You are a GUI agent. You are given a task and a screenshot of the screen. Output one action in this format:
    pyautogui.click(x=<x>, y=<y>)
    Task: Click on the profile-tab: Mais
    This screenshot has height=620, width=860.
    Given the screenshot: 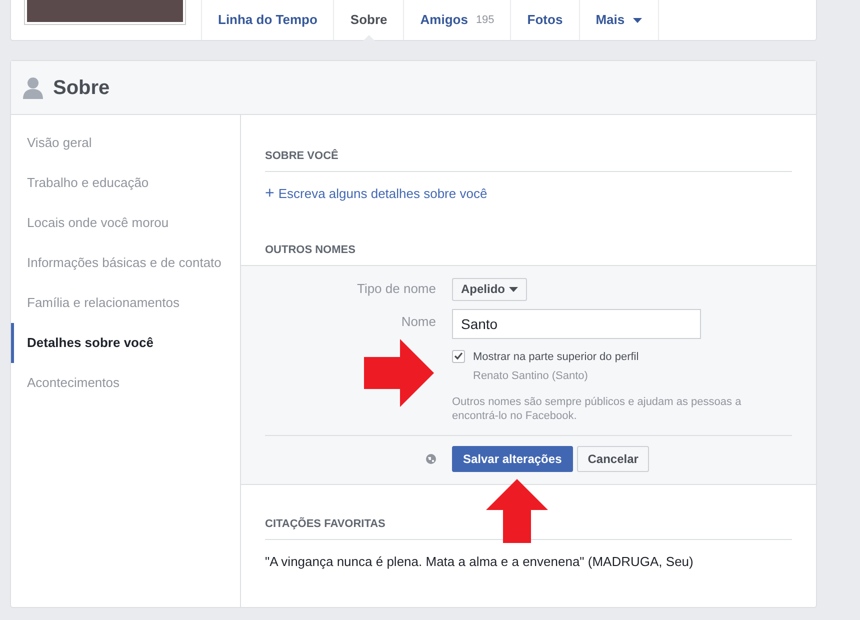 What is the action you would take?
    pyautogui.click(x=618, y=20)
    